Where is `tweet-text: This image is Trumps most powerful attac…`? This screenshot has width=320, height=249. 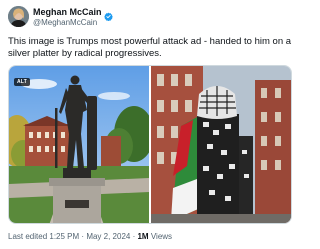 tweet-text: This image is Trumps most powerful attac… is located at coordinates (150, 47).